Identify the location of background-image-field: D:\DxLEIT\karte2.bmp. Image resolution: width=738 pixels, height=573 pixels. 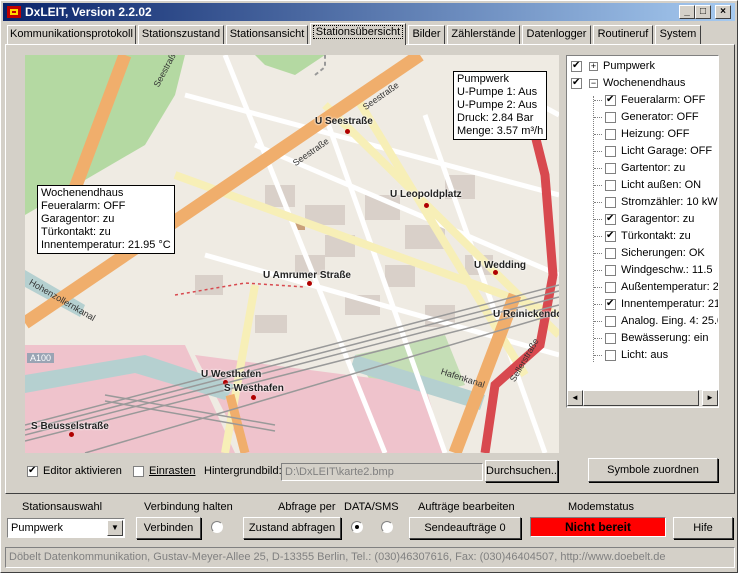
(382, 472).